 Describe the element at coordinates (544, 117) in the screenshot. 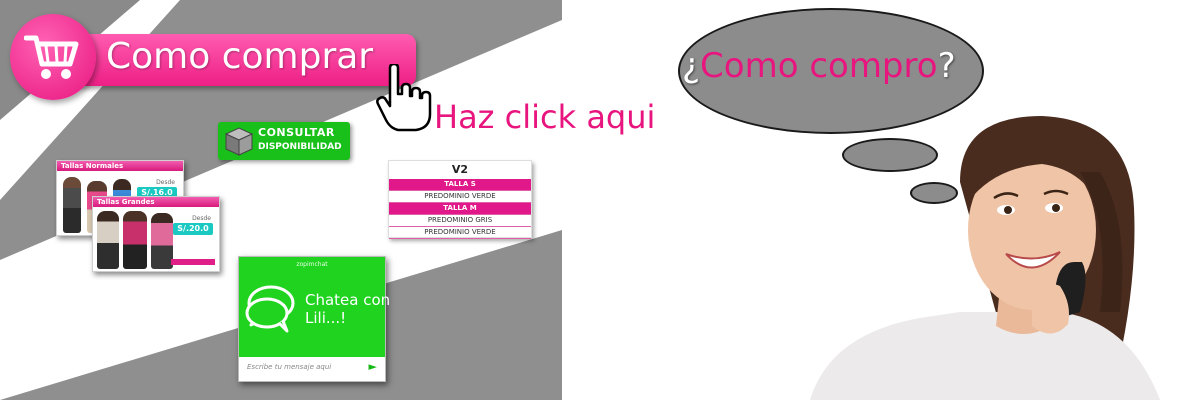

I see `haz-click-aqui-text: Haz click aqui` at that location.